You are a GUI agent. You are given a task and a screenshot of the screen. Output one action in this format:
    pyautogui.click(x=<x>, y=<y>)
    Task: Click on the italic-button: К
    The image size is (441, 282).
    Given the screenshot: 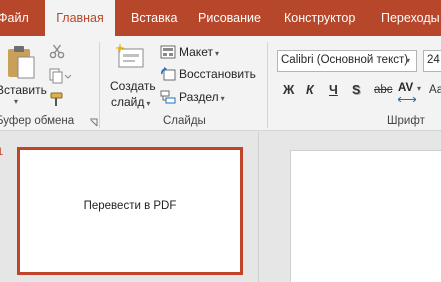 What is the action you would take?
    pyautogui.click(x=310, y=90)
    